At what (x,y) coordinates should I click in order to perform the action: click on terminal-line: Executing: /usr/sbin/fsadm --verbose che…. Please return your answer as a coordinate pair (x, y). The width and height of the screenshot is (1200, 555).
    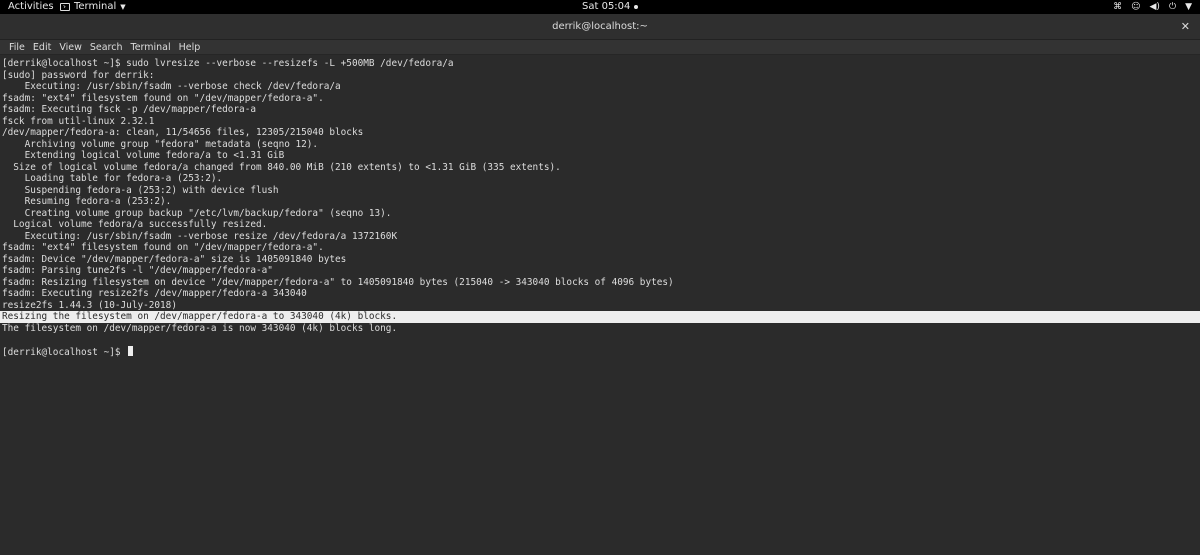
    Looking at the image, I should click on (171, 87).